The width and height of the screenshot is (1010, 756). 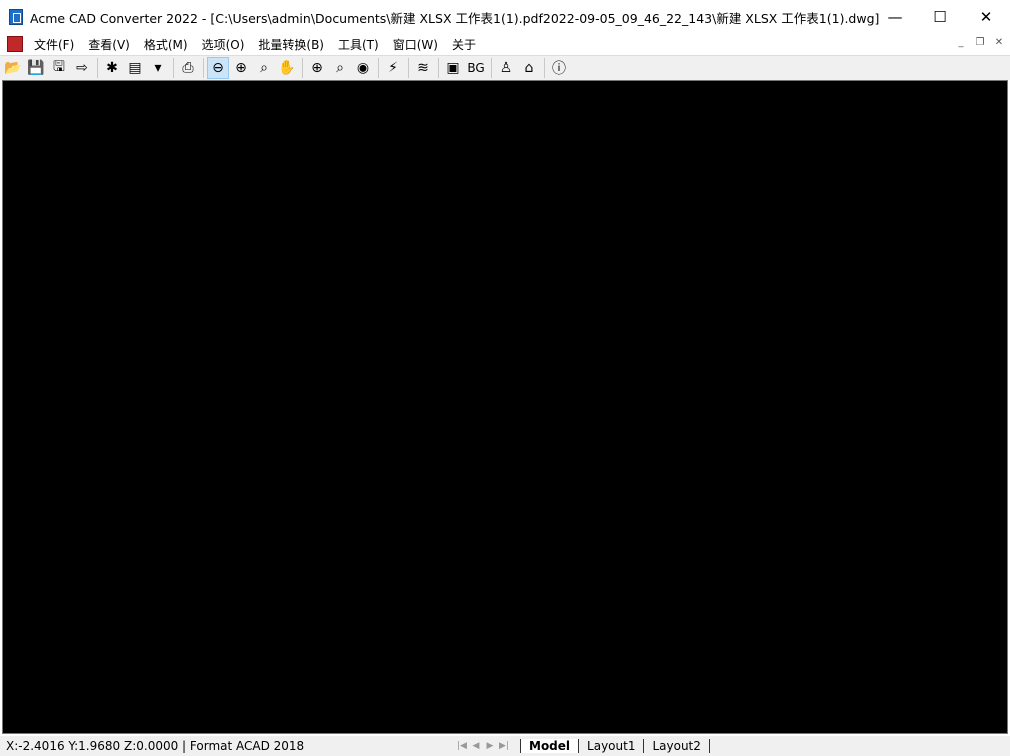 I want to click on open-folder-icon: 📂, so click(x=13, y=68).